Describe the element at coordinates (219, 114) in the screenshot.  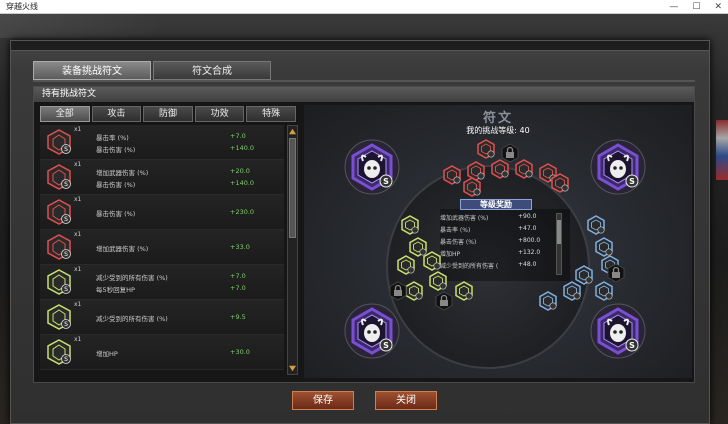
I see `filter-effect: 功效` at that location.